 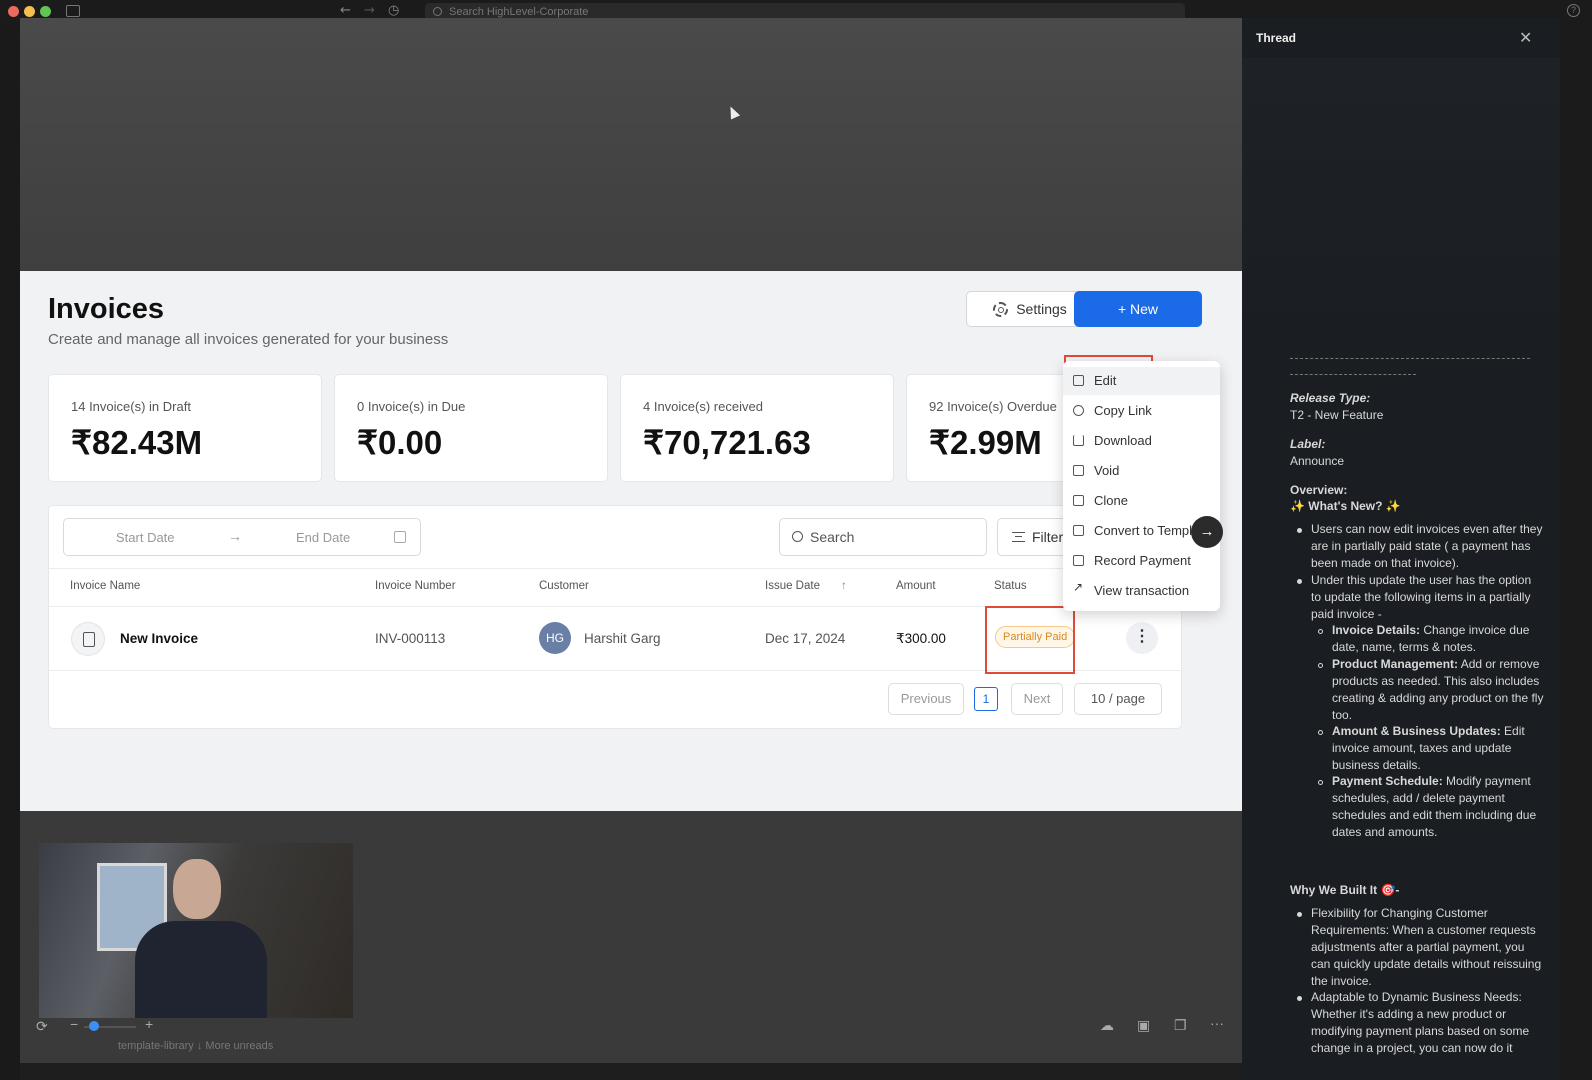 What do you see at coordinates (1142, 638) in the screenshot?
I see `row-actions-menu-button: ⋮` at bounding box center [1142, 638].